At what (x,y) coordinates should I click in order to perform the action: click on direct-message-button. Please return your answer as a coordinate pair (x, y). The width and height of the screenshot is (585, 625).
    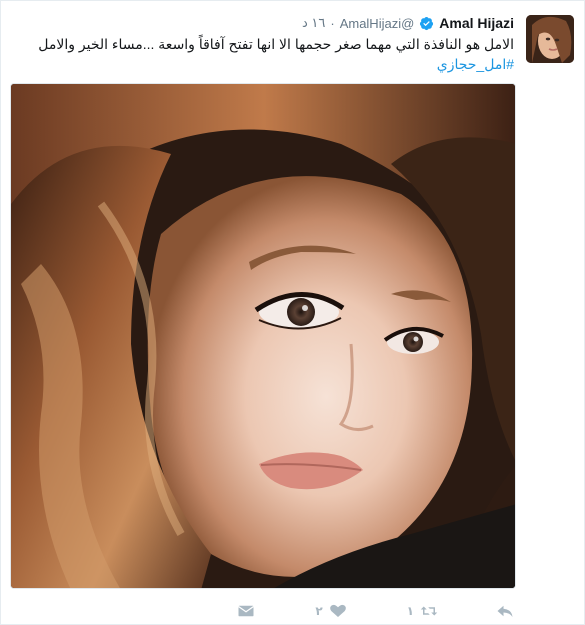
    Looking at the image, I should click on (246, 611).